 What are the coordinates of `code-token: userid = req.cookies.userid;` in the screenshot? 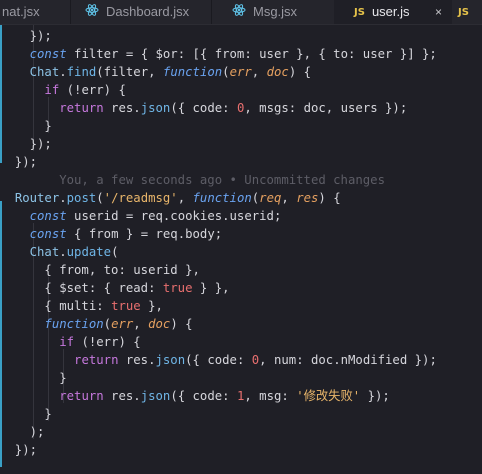 It's located at (174, 216).